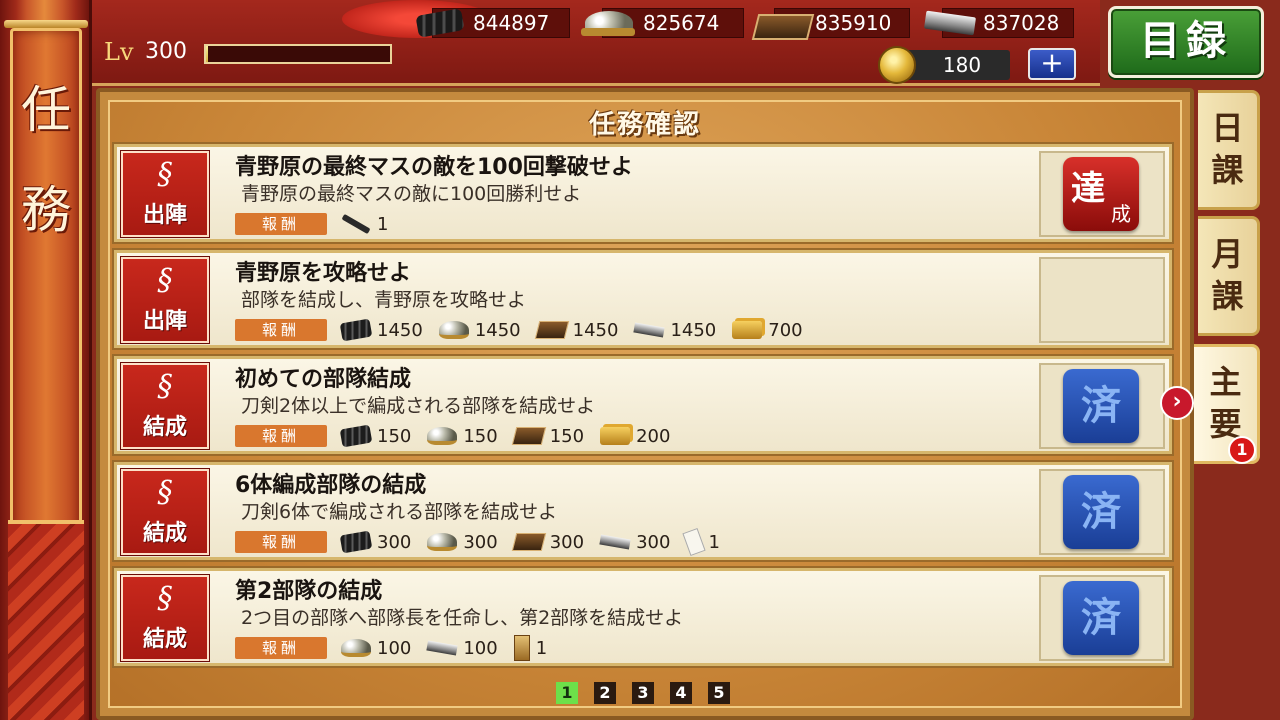  I want to click on quest-status-slot: 達成, so click(1102, 194).